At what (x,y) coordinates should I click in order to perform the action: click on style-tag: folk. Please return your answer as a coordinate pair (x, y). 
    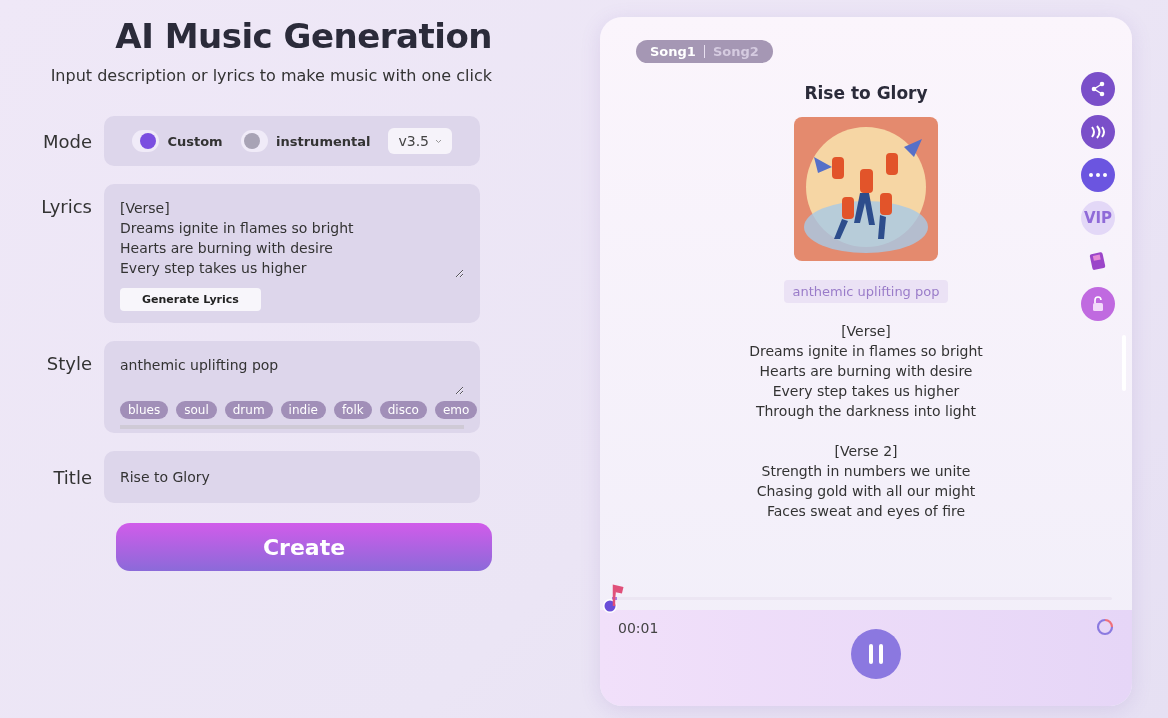
    Looking at the image, I should click on (352, 410).